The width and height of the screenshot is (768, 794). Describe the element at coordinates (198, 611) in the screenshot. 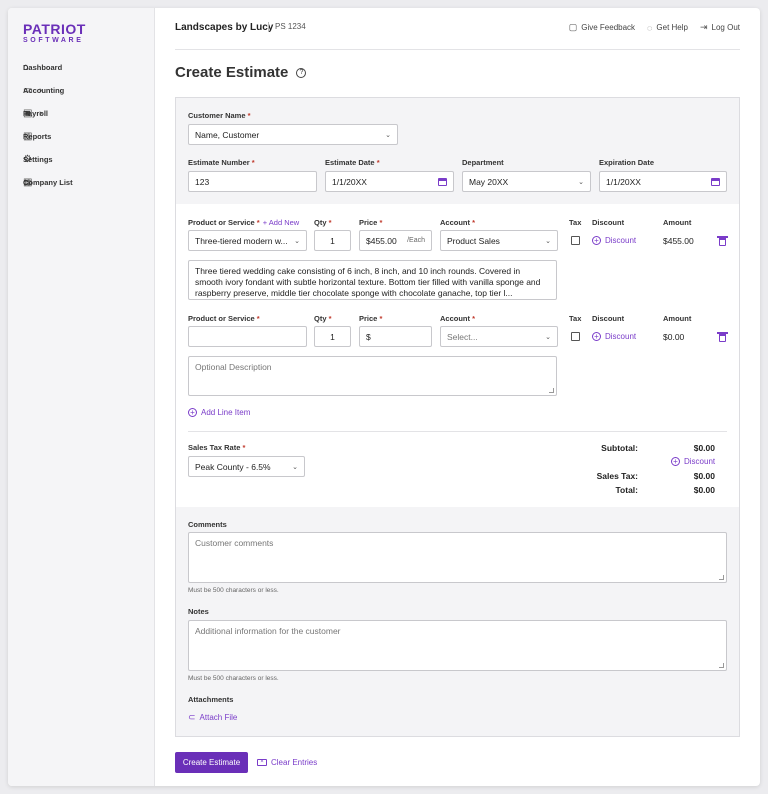

I see `notes-label: Notes` at that location.